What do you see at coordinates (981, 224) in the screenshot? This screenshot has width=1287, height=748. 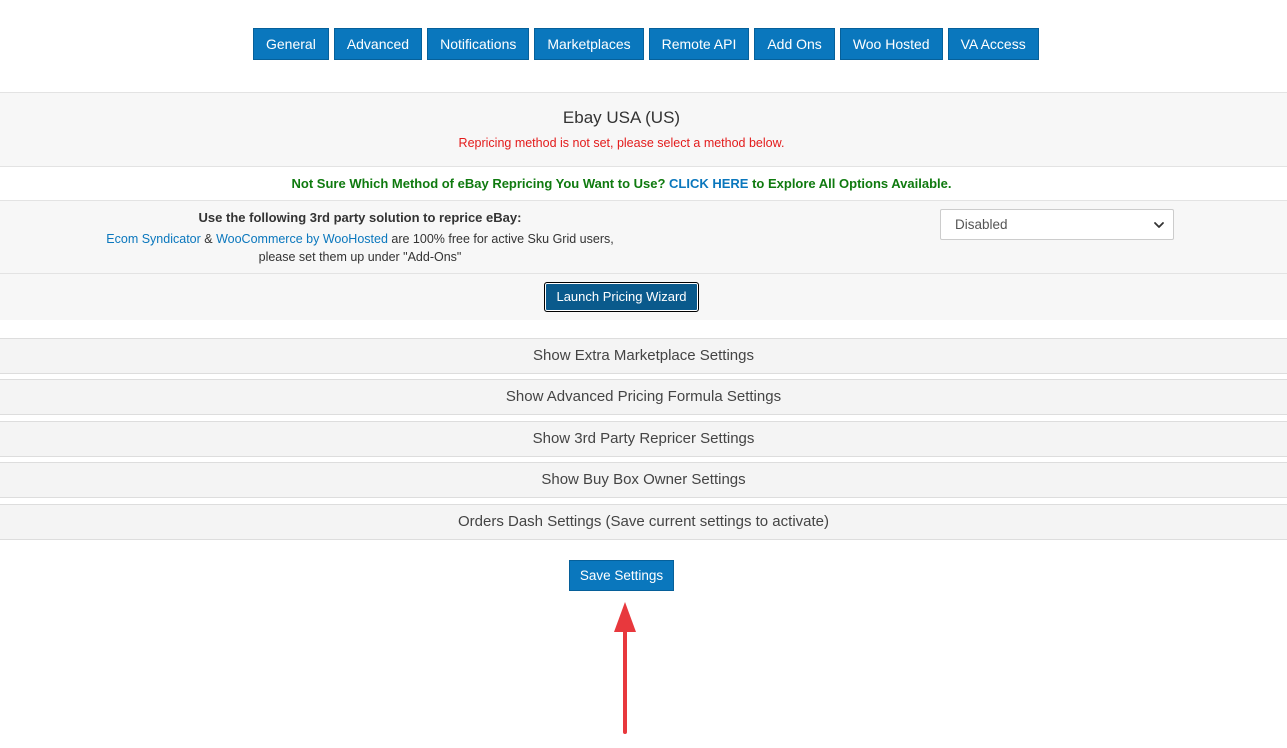 I see `repricer-select-value: Disabled` at bounding box center [981, 224].